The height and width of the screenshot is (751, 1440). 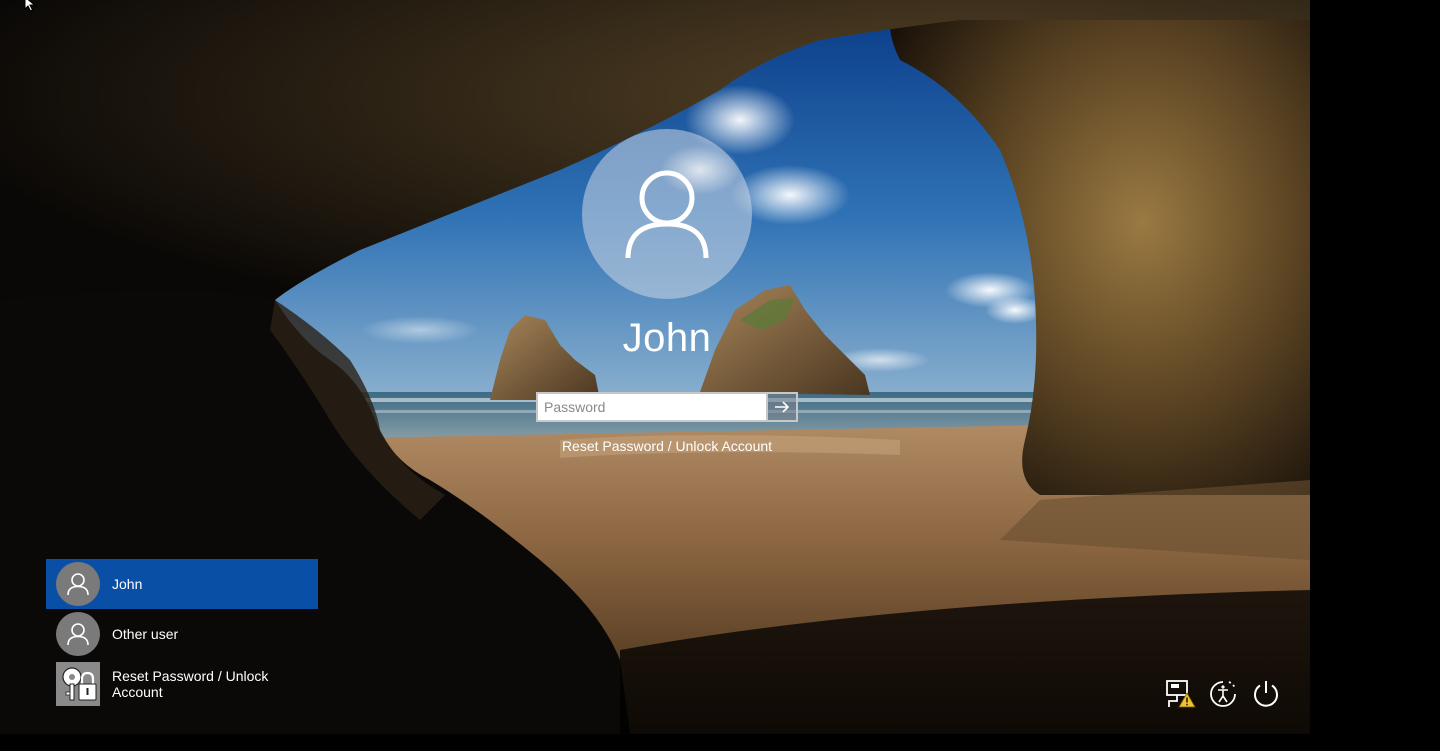 I want to click on power-icon, so click(x=1266, y=694).